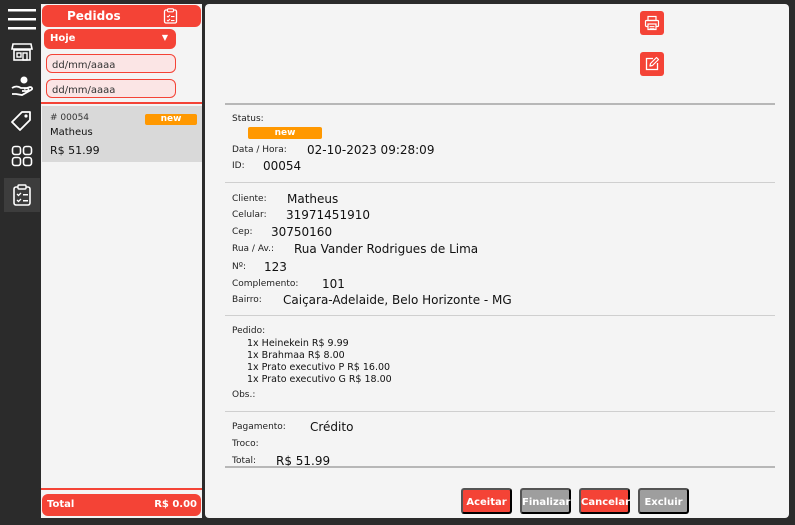 This screenshot has height=525, width=795. Describe the element at coordinates (328, 215) in the screenshot. I see `celular-value: 31971451910` at that location.